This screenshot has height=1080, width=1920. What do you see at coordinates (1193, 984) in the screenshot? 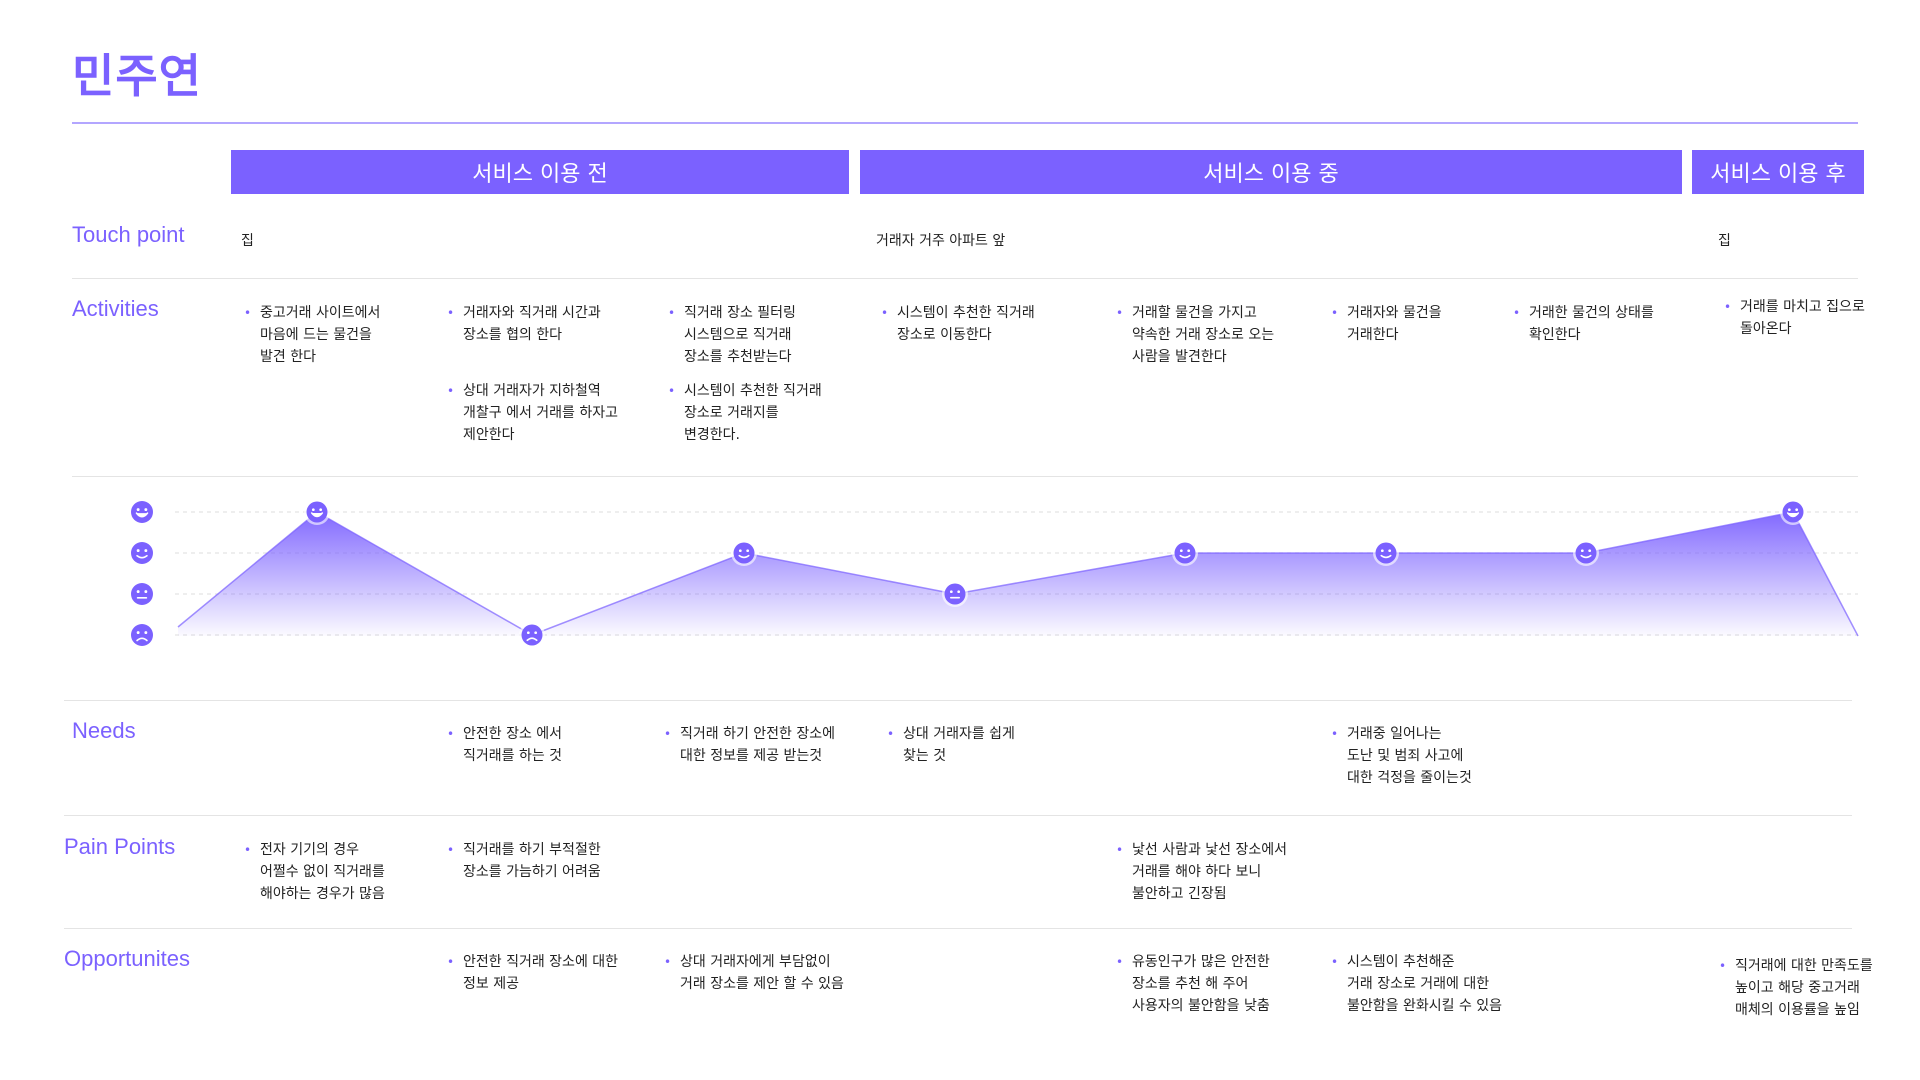
I see `opportunity-item: 유동인구가 많은 안전한 장소를 추천 해 주어 사용자의 불안함을 낮춤` at bounding box center [1193, 984].